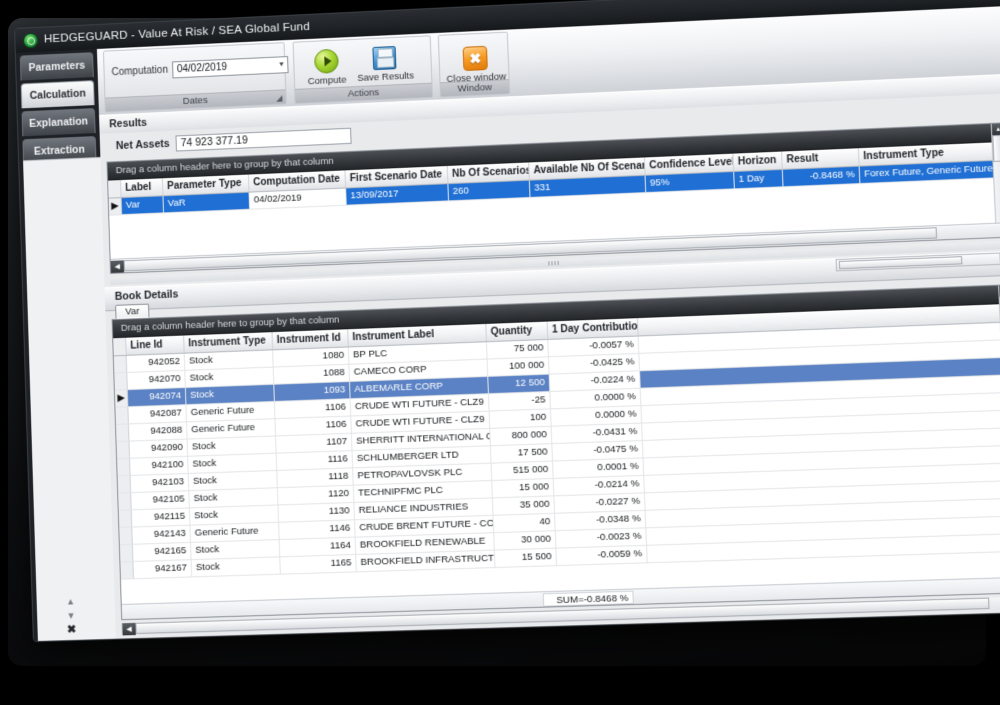  Describe the element at coordinates (279, 98) in the screenshot. I see `dialog-launcher-icon: ◢` at that location.